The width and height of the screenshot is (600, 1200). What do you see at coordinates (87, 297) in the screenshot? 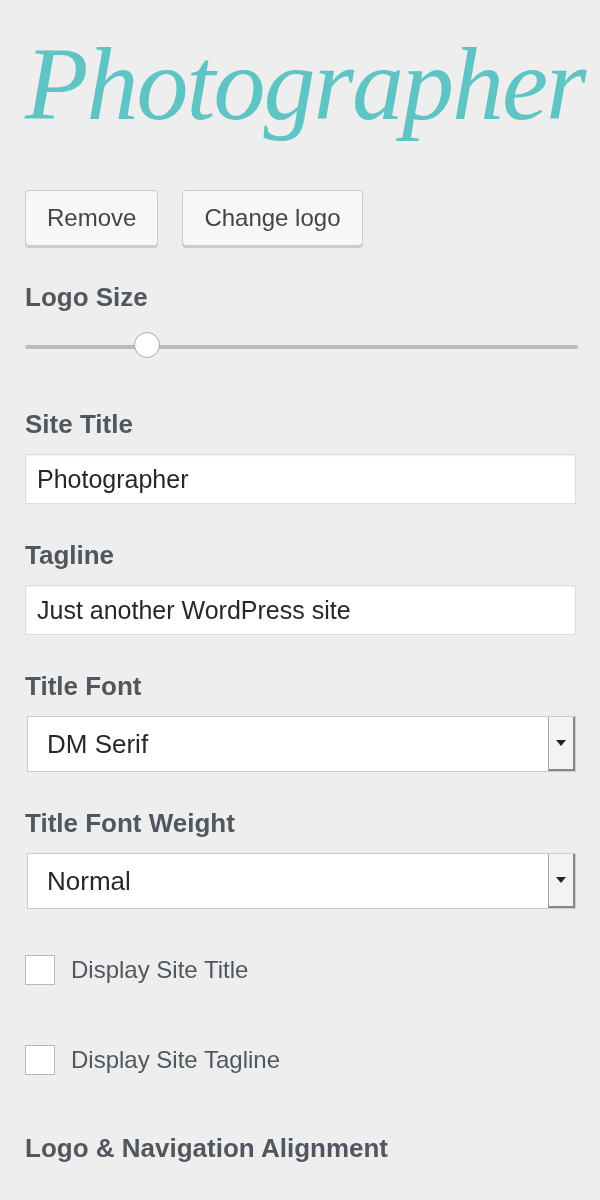
I see `field-label: Logo Size` at bounding box center [87, 297].